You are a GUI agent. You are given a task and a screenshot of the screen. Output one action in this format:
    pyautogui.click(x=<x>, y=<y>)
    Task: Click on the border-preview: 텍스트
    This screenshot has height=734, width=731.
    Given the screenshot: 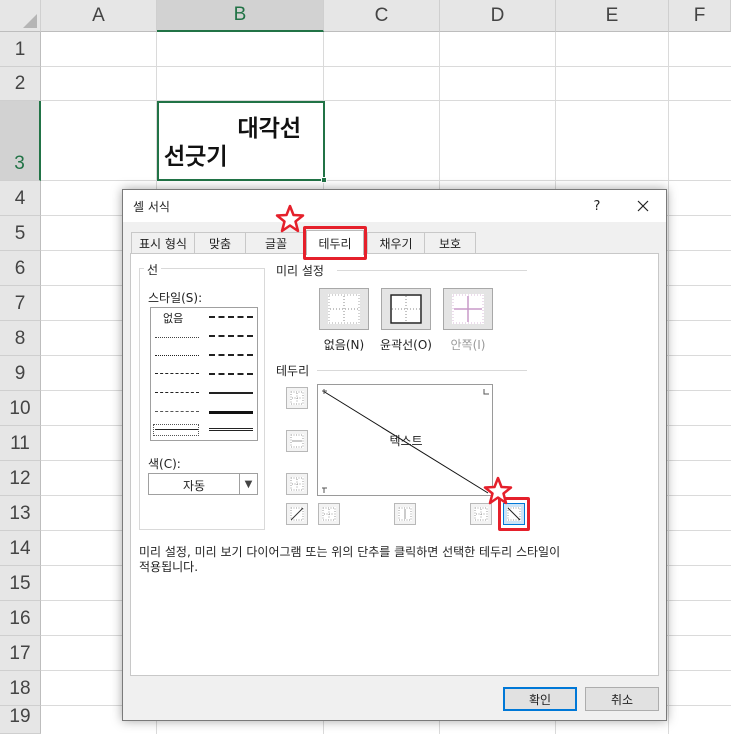 What is the action you would take?
    pyautogui.click(x=405, y=440)
    